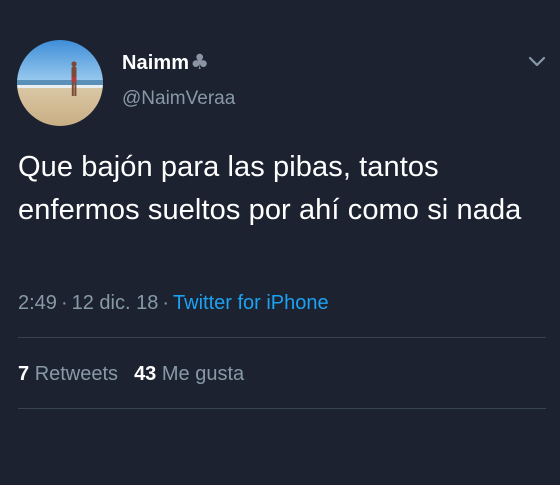 This screenshot has width=560, height=485. Describe the element at coordinates (131, 374) in the screenshot. I see `tweet-stats: 7 Retweets 43 Me gusta` at that location.